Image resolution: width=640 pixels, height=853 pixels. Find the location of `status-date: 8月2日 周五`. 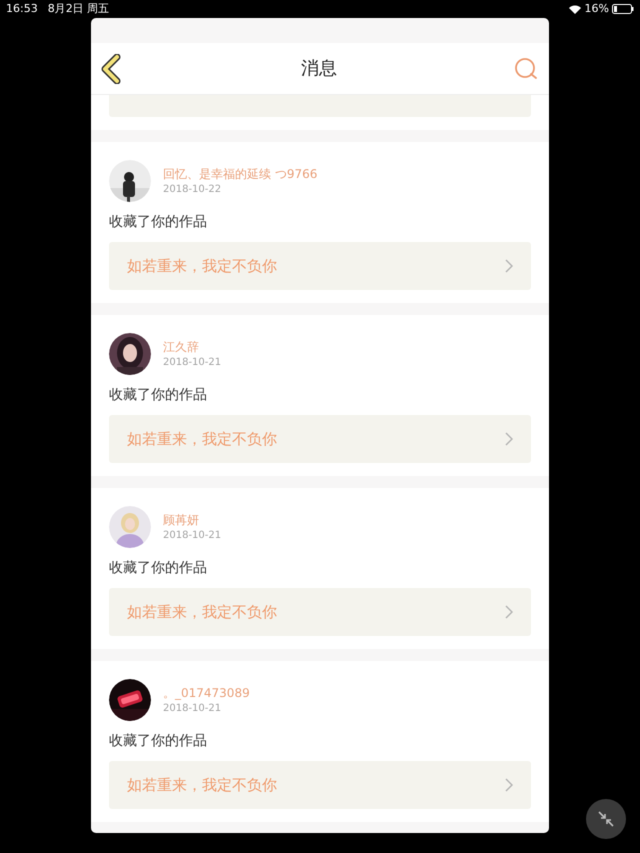

status-date: 8月2日 周五 is located at coordinates (79, 8).